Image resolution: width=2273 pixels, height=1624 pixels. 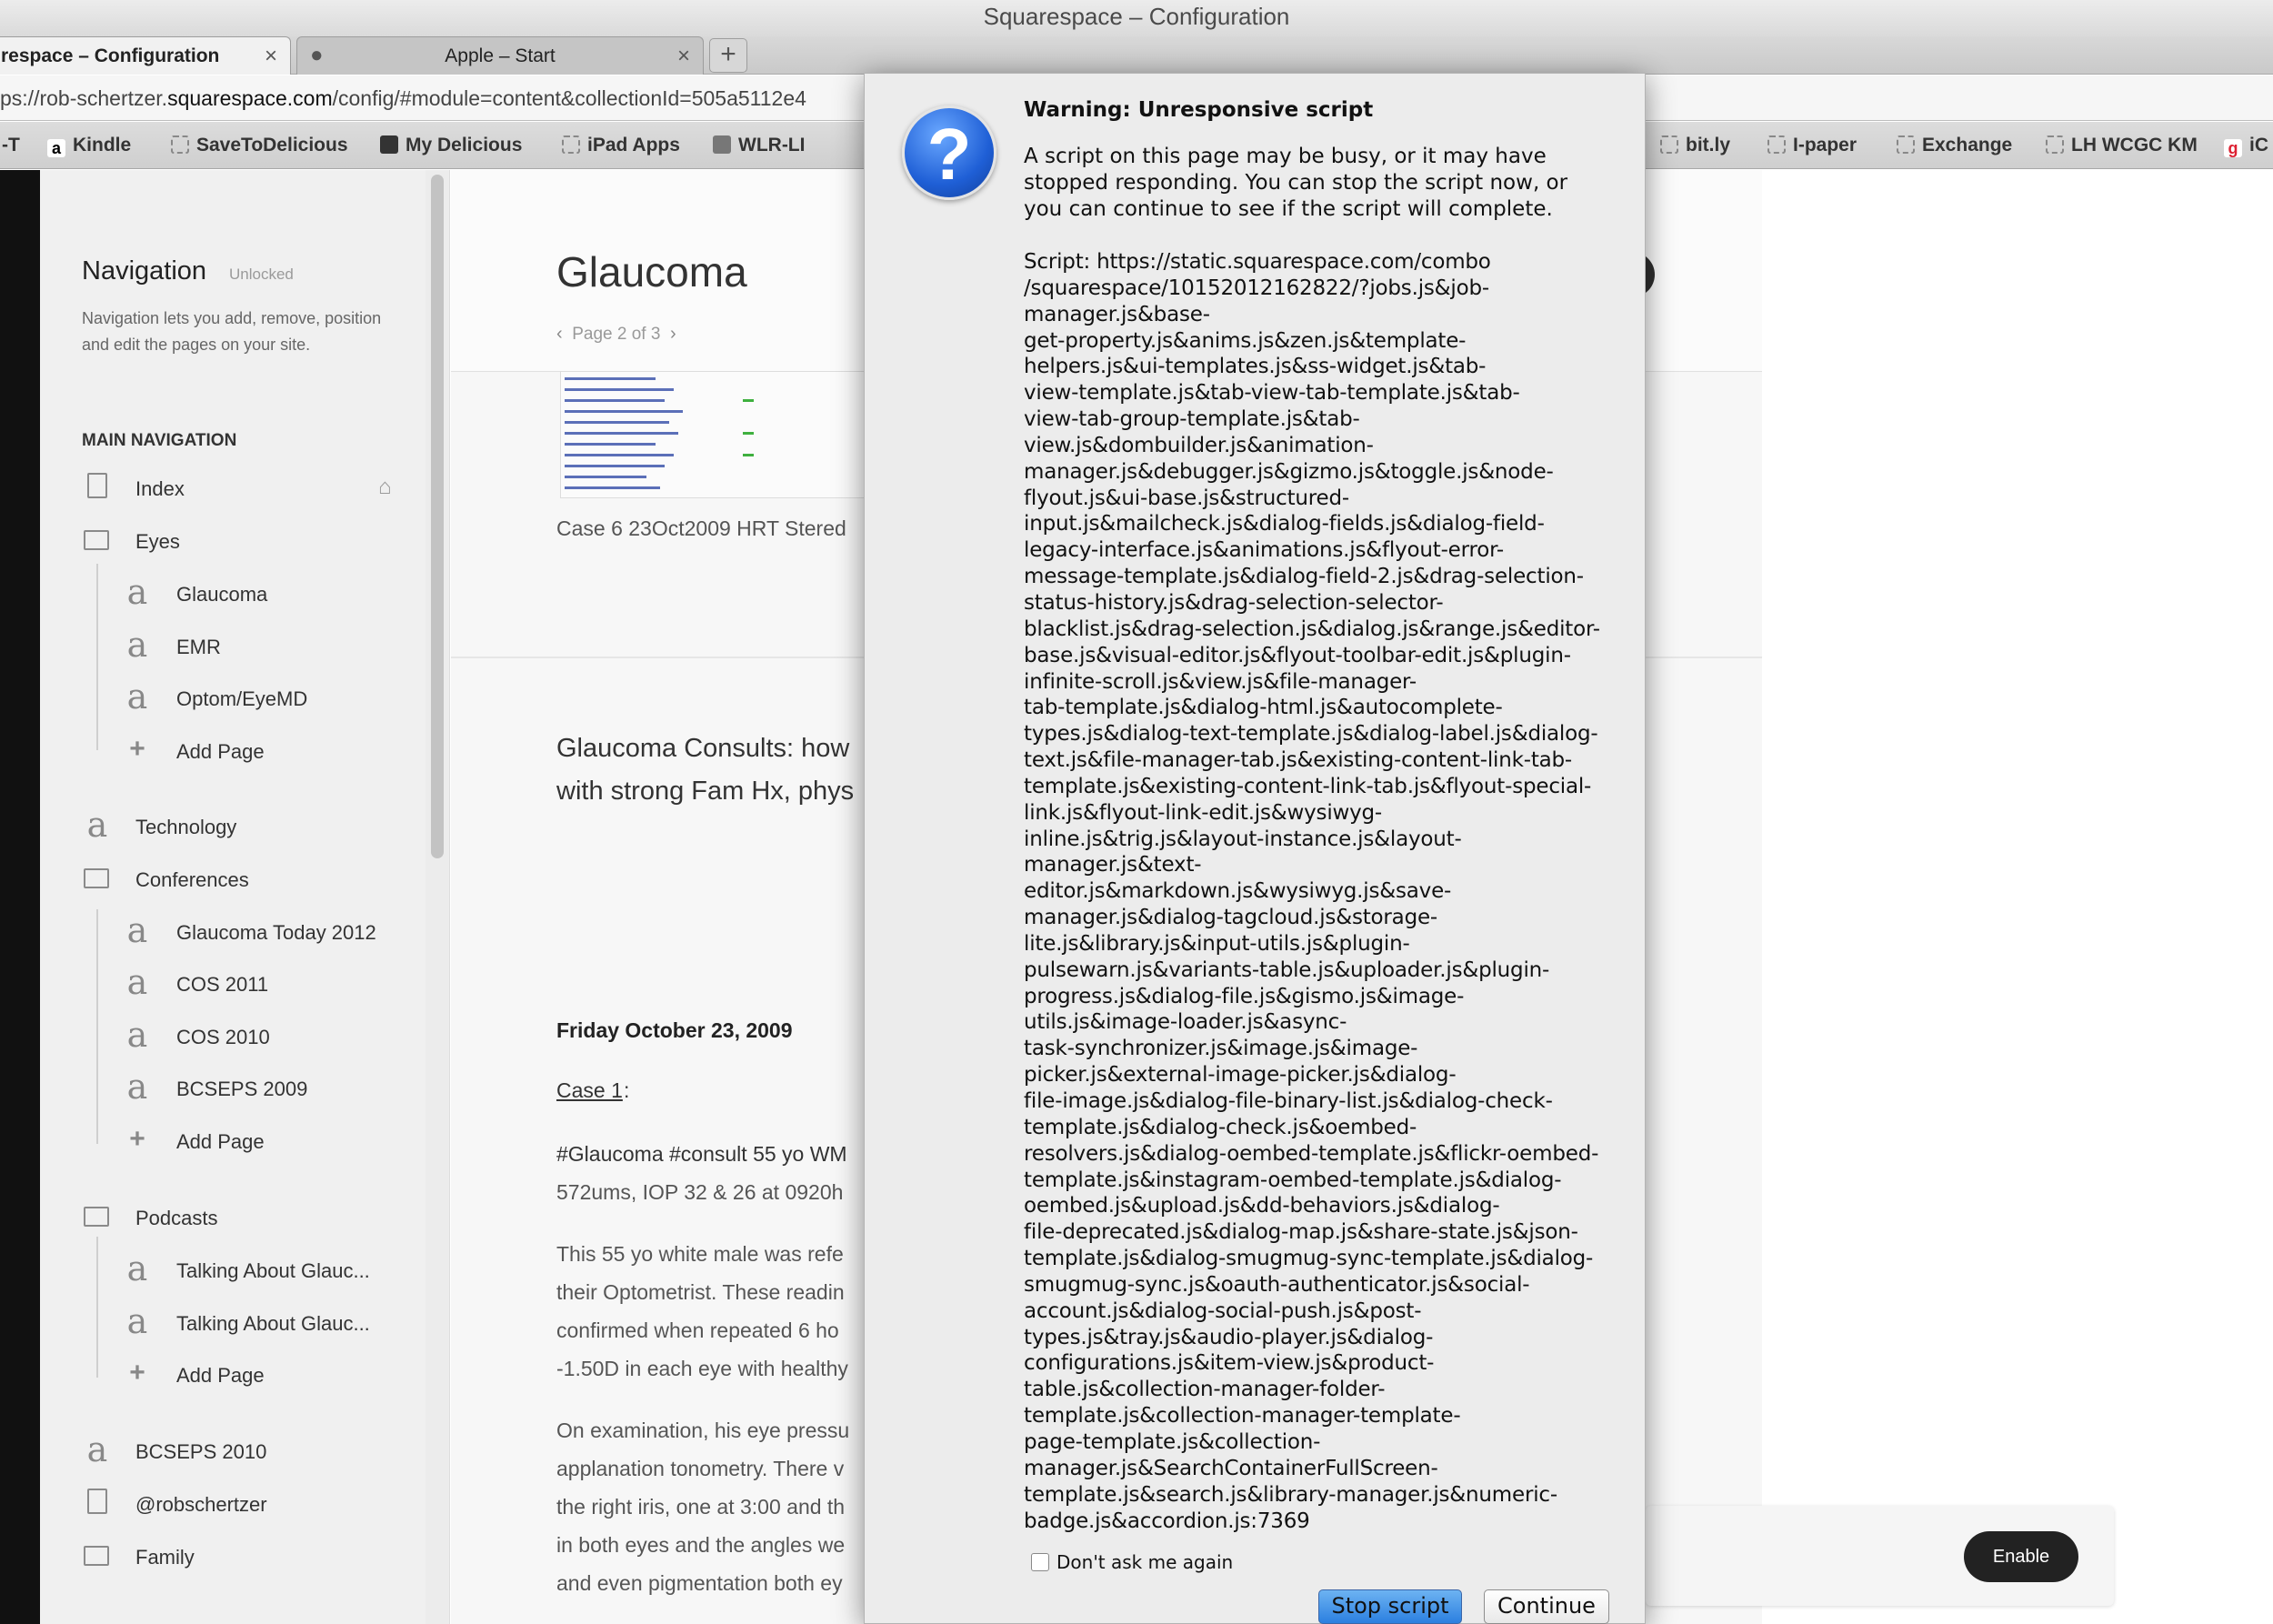 I want to click on google-icon: g, so click(x=2233, y=148).